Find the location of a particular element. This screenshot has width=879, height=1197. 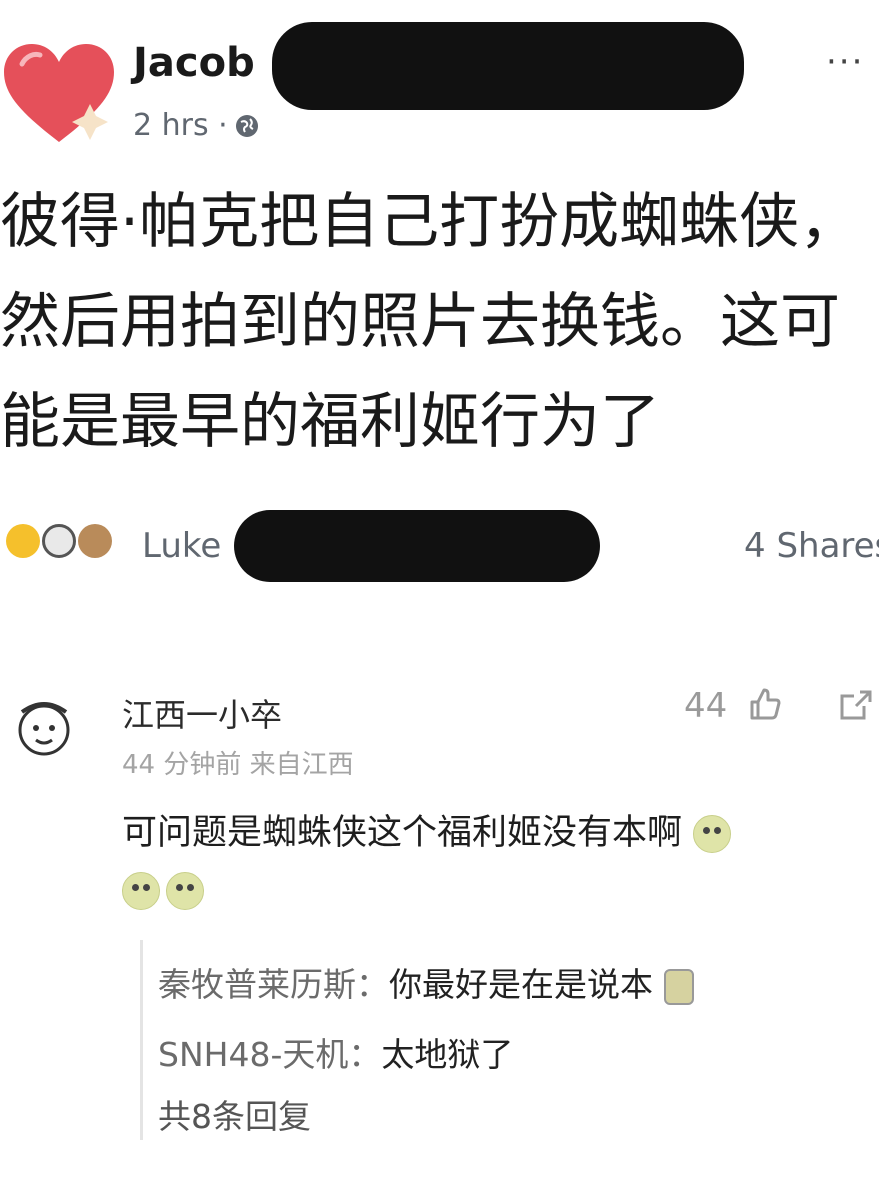

commenter-avatar is located at coordinates (44, 726).